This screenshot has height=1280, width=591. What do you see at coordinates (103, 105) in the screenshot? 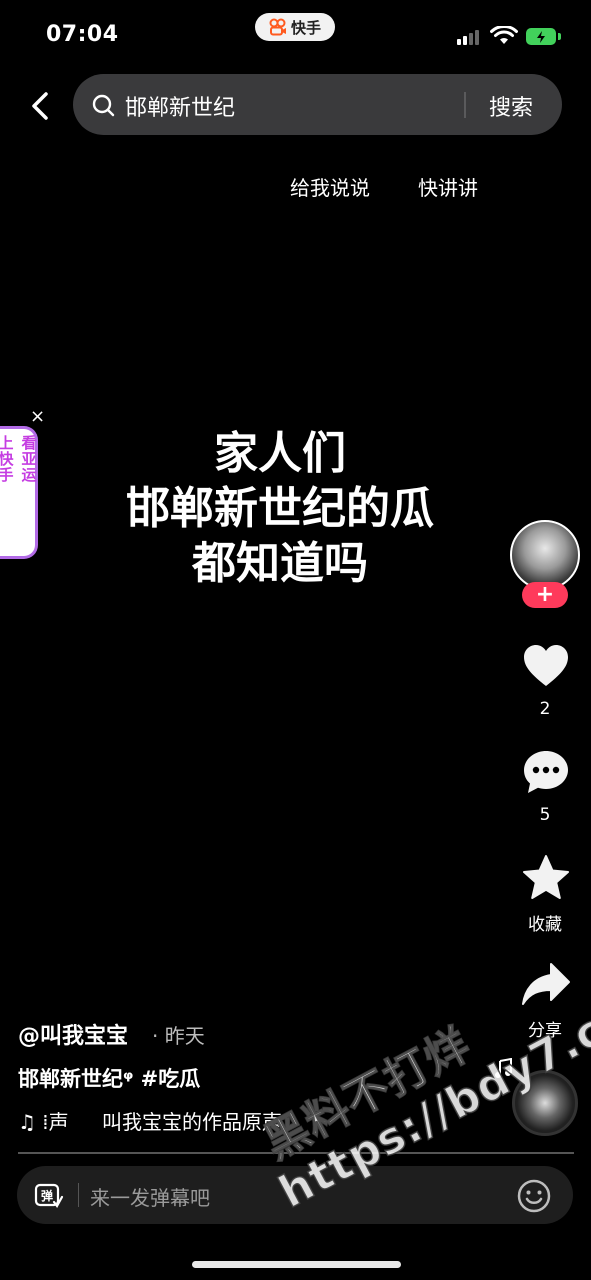
I see `search-icon` at bounding box center [103, 105].